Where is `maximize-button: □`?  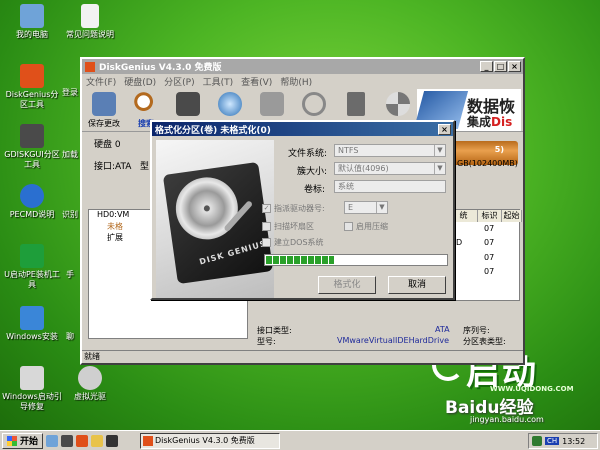 maximize-button: □ is located at coordinates (500, 66).